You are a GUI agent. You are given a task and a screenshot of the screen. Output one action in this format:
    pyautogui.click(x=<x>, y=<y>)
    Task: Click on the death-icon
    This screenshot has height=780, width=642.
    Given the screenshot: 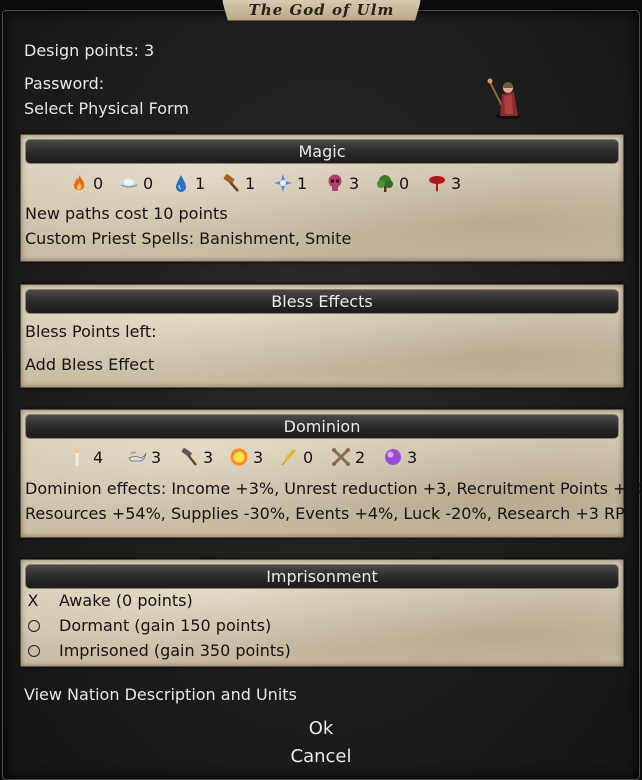 What is the action you would take?
    pyautogui.click(x=335, y=183)
    